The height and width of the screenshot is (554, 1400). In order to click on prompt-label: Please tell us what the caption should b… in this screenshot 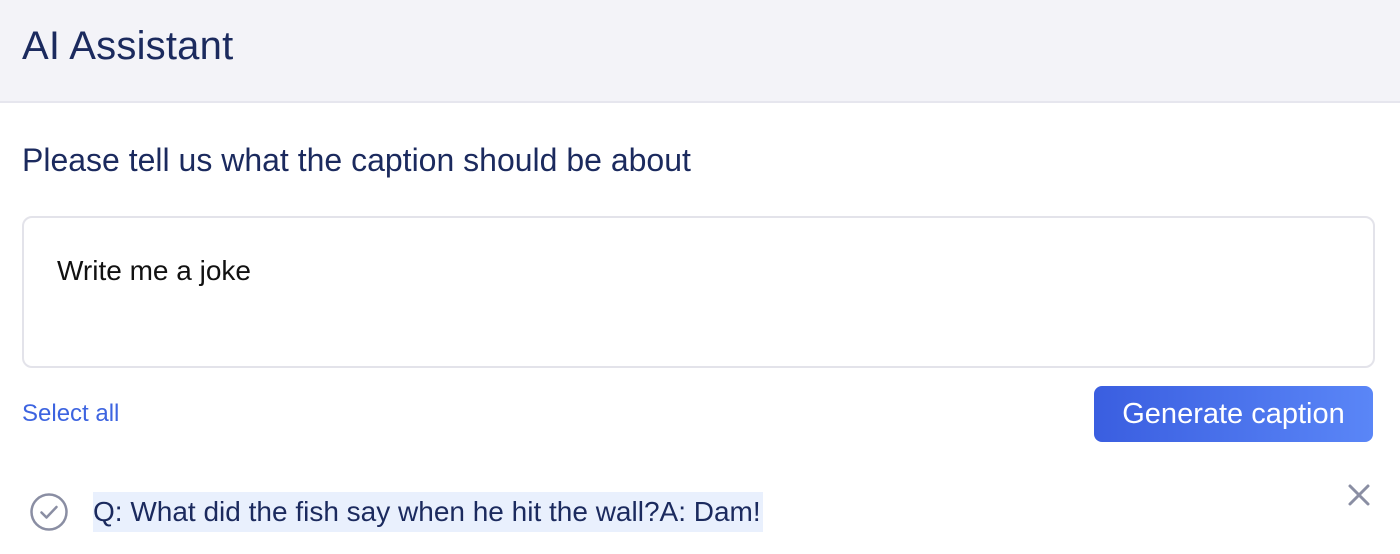, I will do `click(356, 160)`.